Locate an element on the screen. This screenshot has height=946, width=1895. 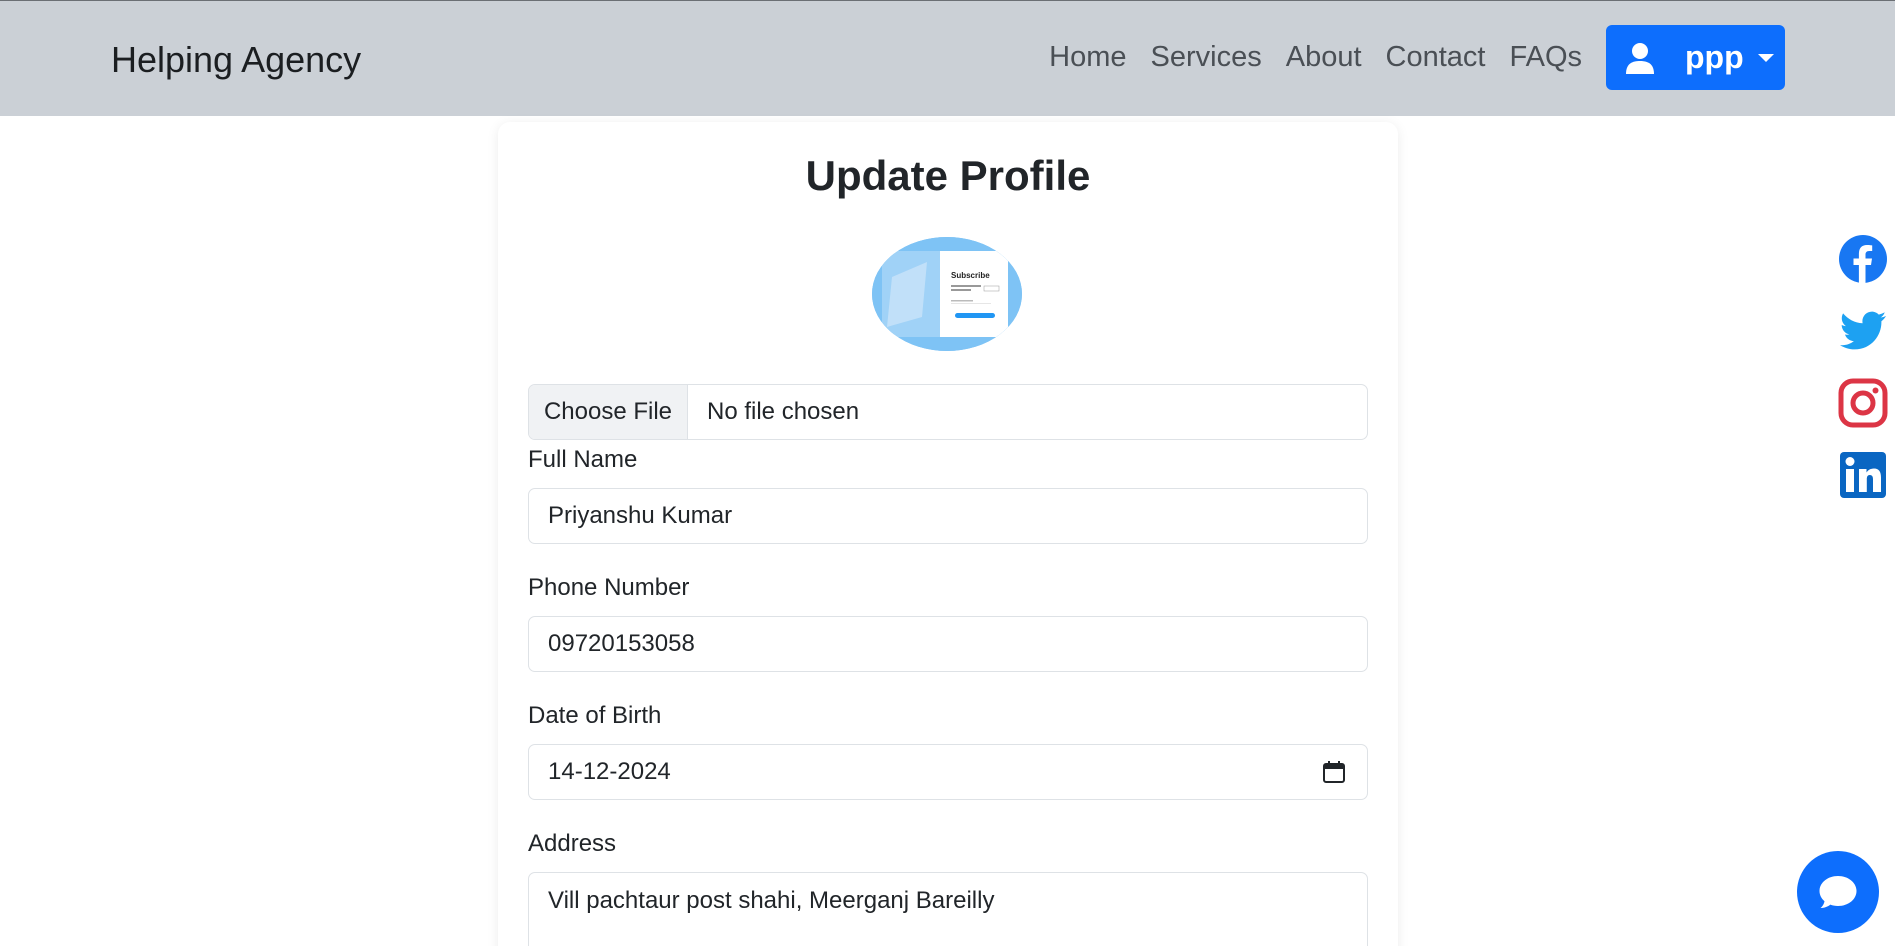
nav-links: Home Services About Contact FAQs is located at coordinates (1315, 57).